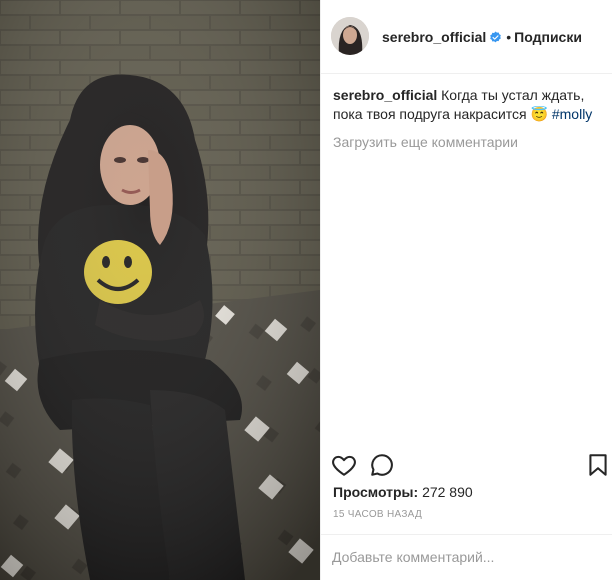  I want to click on header-user-row: serebro_official • Подписки, so click(482, 37).